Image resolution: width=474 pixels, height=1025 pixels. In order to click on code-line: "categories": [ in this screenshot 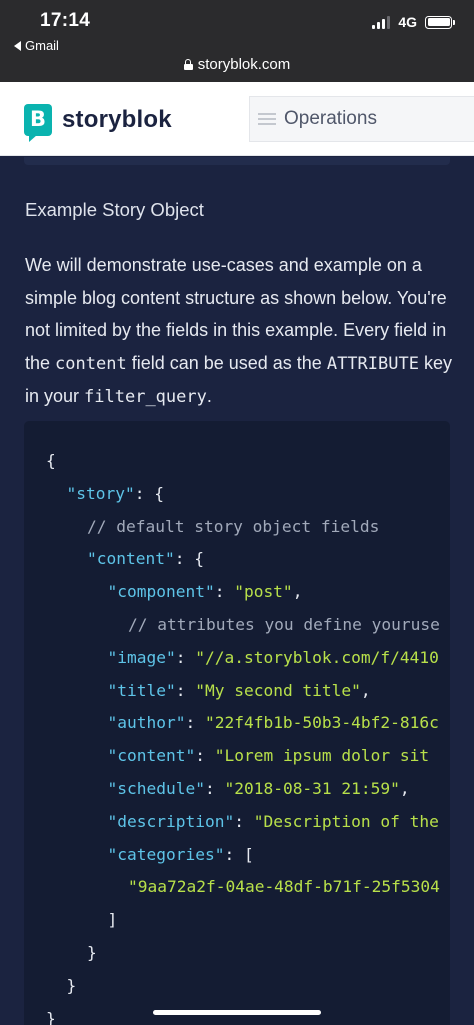, I will do `click(181, 855)`.